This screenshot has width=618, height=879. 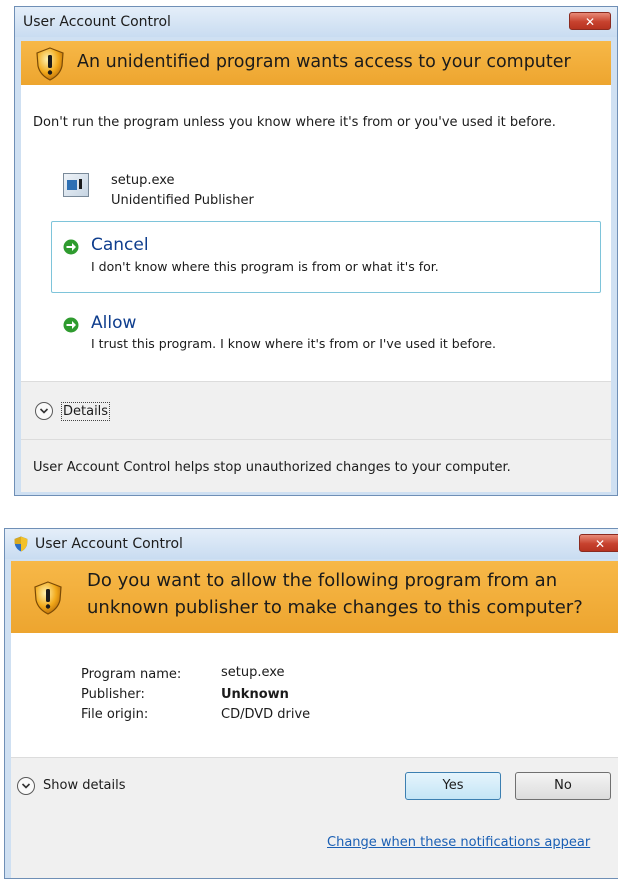 I want to click on details-toggle, so click(x=44, y=411).